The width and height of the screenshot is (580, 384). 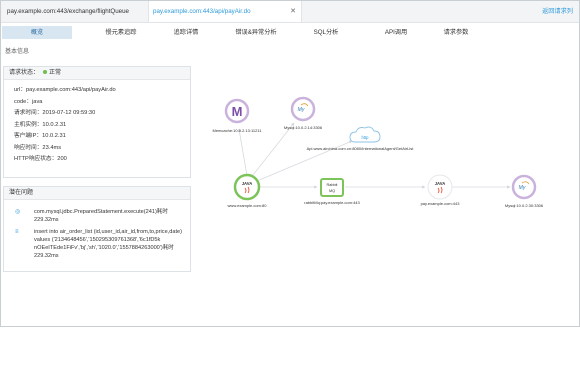 What do you see at coordinates (238, 130) in the screenshot?
I see `node-memcache-label: Memcache:10.0.2.13:11211` at bounding box center [238, 130].